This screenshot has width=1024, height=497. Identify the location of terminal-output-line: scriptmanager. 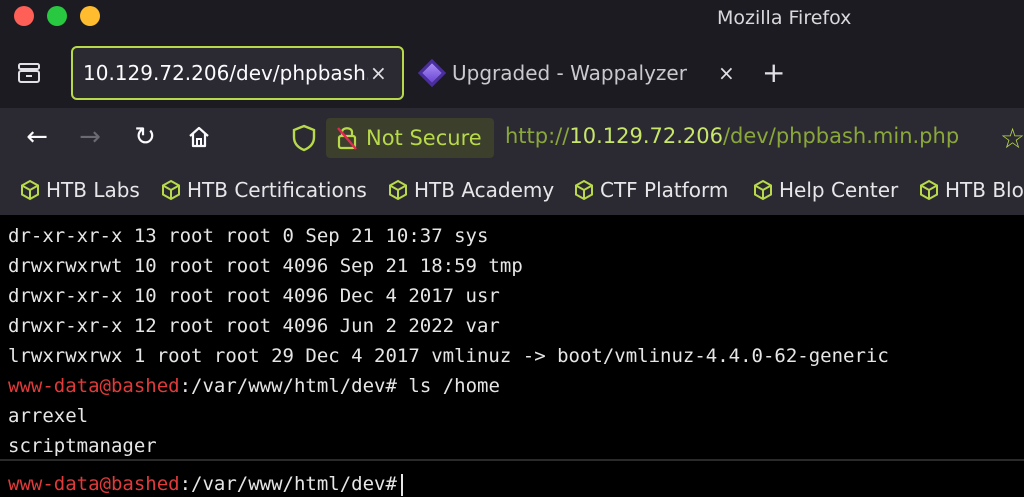
(82, 446).